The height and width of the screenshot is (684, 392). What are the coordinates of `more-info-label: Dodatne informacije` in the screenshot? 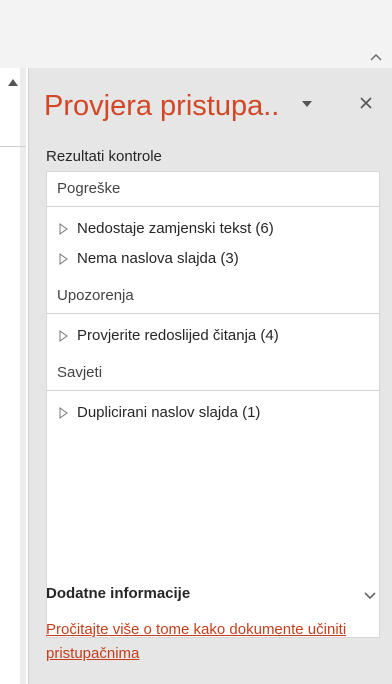 It's located at (118, 593).